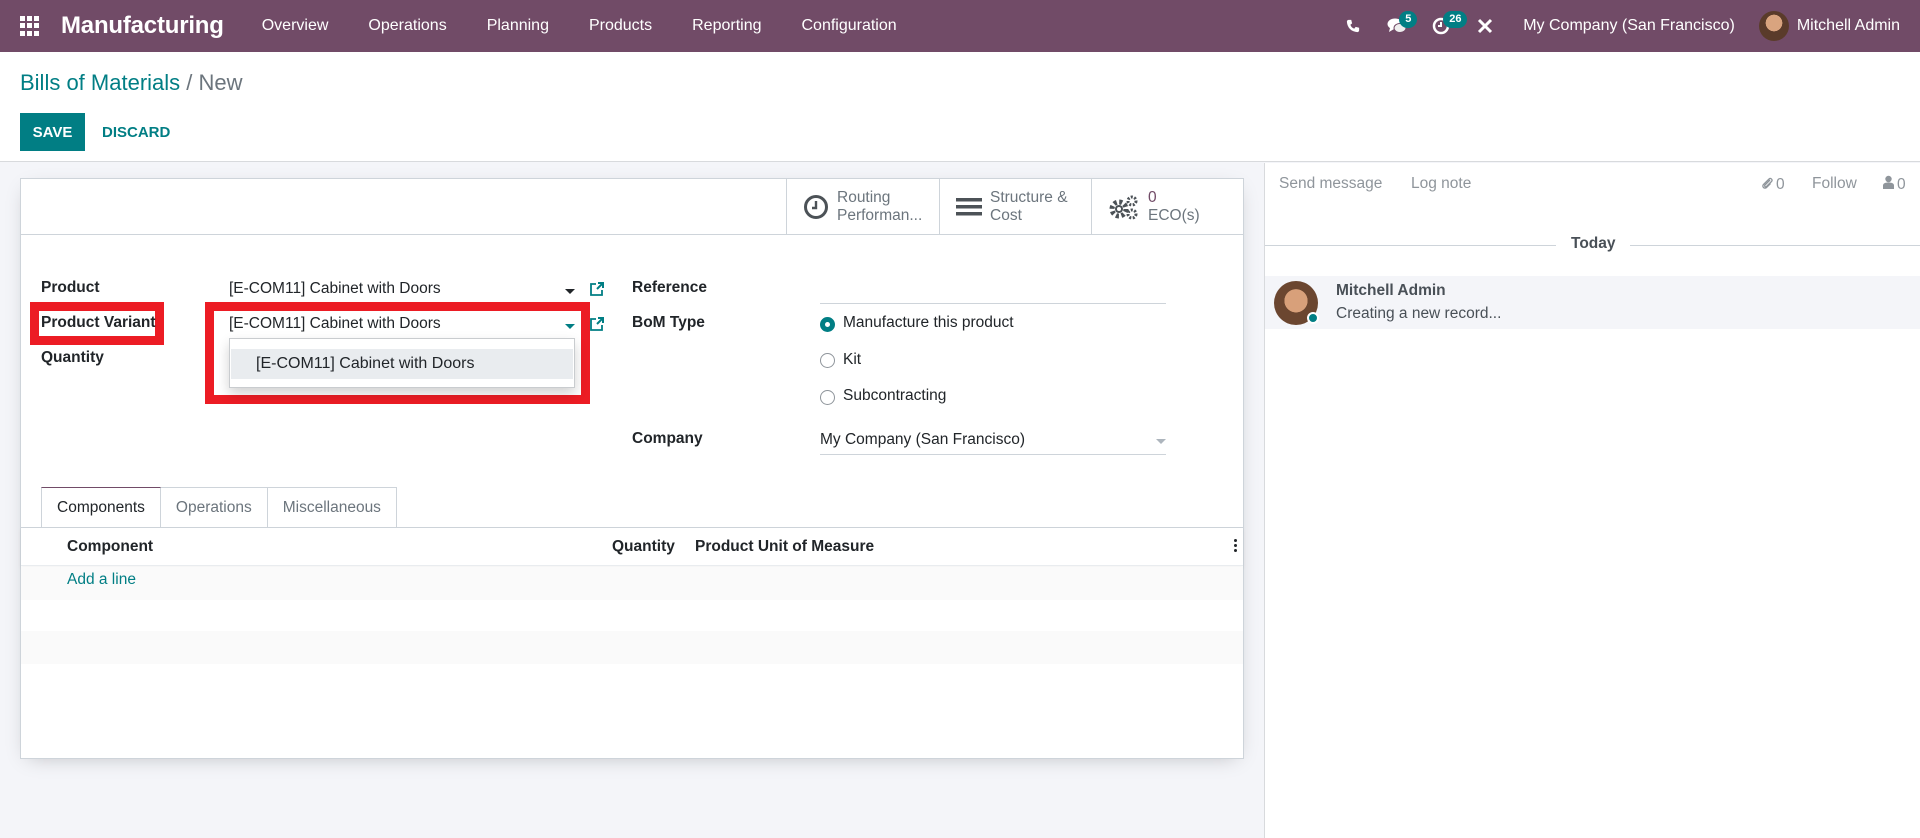 Image resolution: width=1920 pixels, height=838 pixels. What do you see at coordinates (960, 107) in the screenshot?
I see `control-panel: Bills of Materials / New SAVE DISCARD` at bounding box center [960, 107].